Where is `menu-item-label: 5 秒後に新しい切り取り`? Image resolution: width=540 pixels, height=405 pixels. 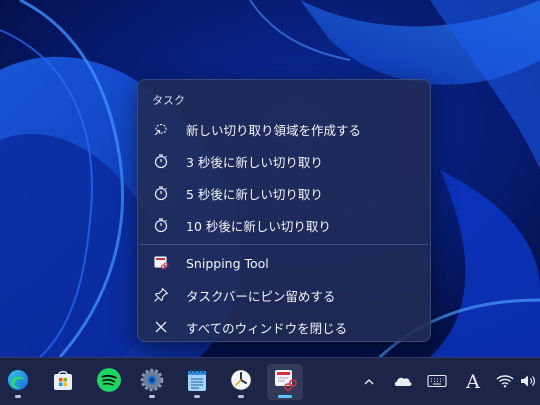 menu-item-label: 5 秒後に新しい切り取り is located at coordinates (254, 194).